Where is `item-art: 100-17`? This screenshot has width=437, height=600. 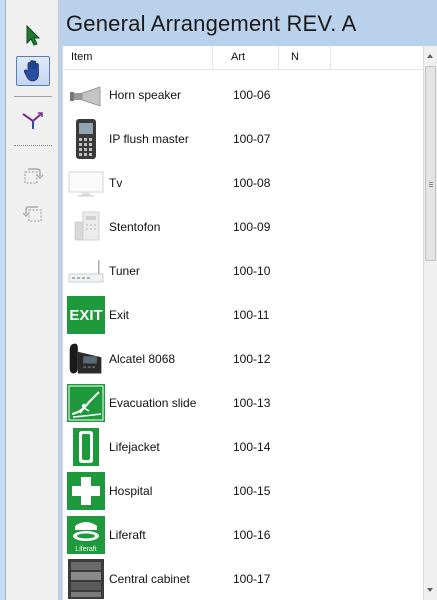 item-art: 100-17 is located at coordinates (252, 579).